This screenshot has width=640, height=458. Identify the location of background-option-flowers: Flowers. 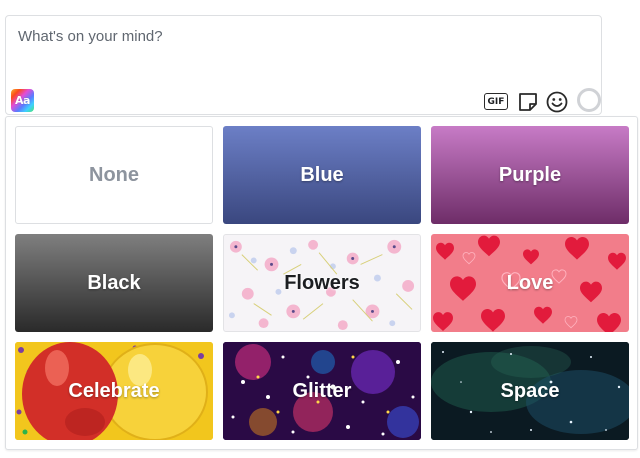
(322, 283).